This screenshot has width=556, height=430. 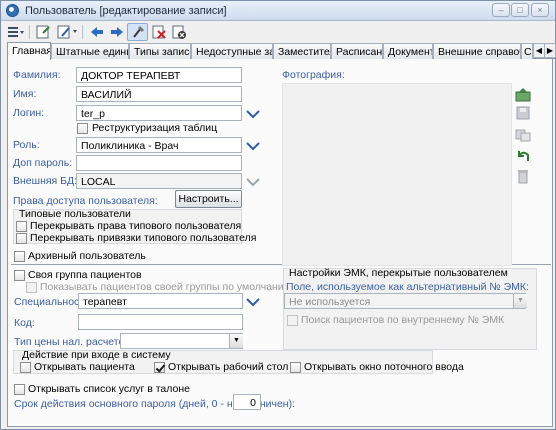 What do you see at coordinates (96, 355) in the screenshot?
I see `login-action-label: Действие при входе в систему` at bounding box center [96, 355].